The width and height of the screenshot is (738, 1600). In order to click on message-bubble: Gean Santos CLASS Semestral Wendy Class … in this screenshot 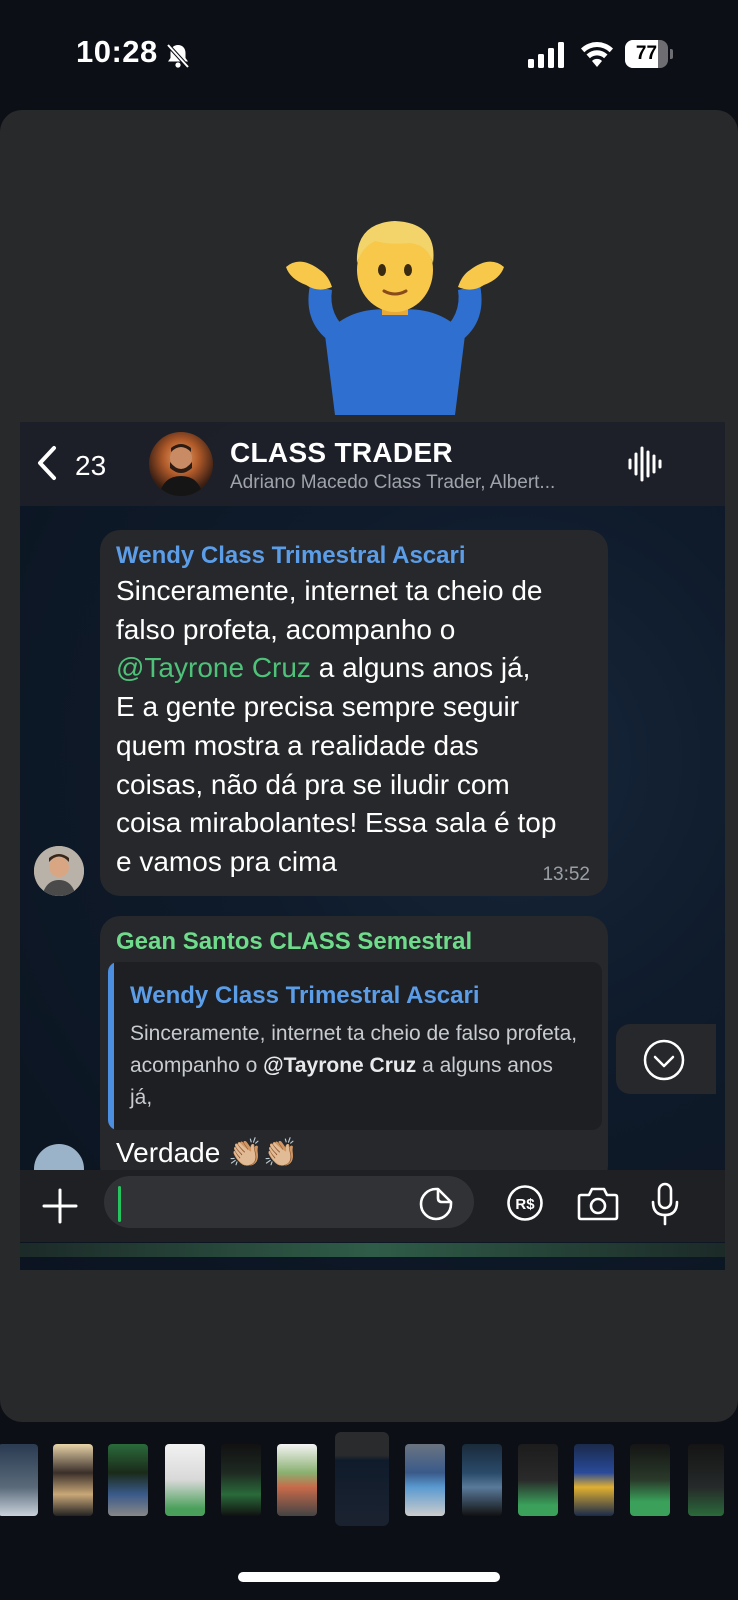, I will do `click(354, 1051)`.